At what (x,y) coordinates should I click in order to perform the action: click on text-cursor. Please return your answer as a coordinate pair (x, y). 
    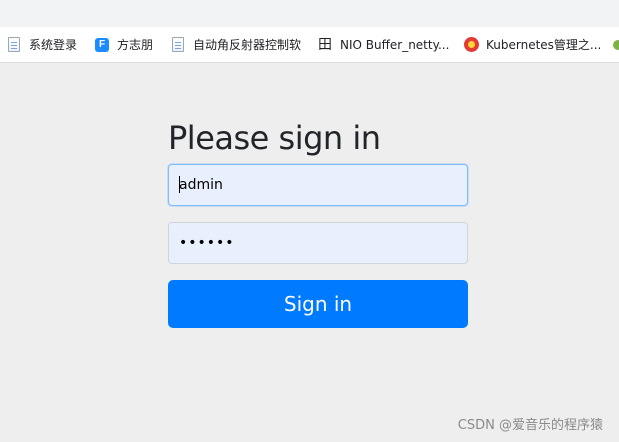
    Looking at the image, I should click on (179, 184).